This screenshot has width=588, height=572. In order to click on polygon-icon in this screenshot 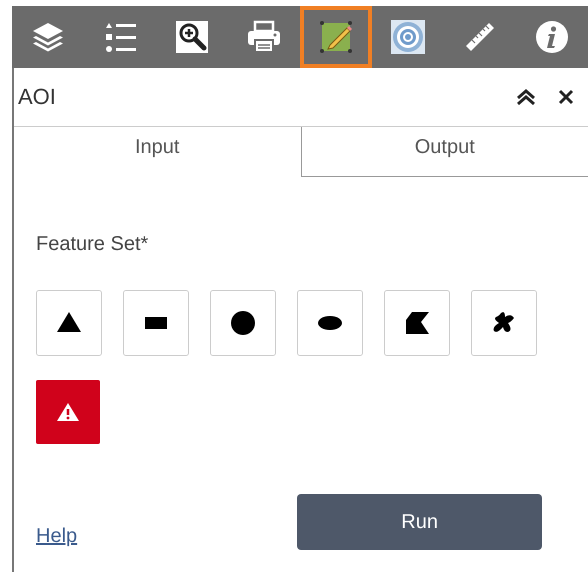, I will do `click(417, 323)`.